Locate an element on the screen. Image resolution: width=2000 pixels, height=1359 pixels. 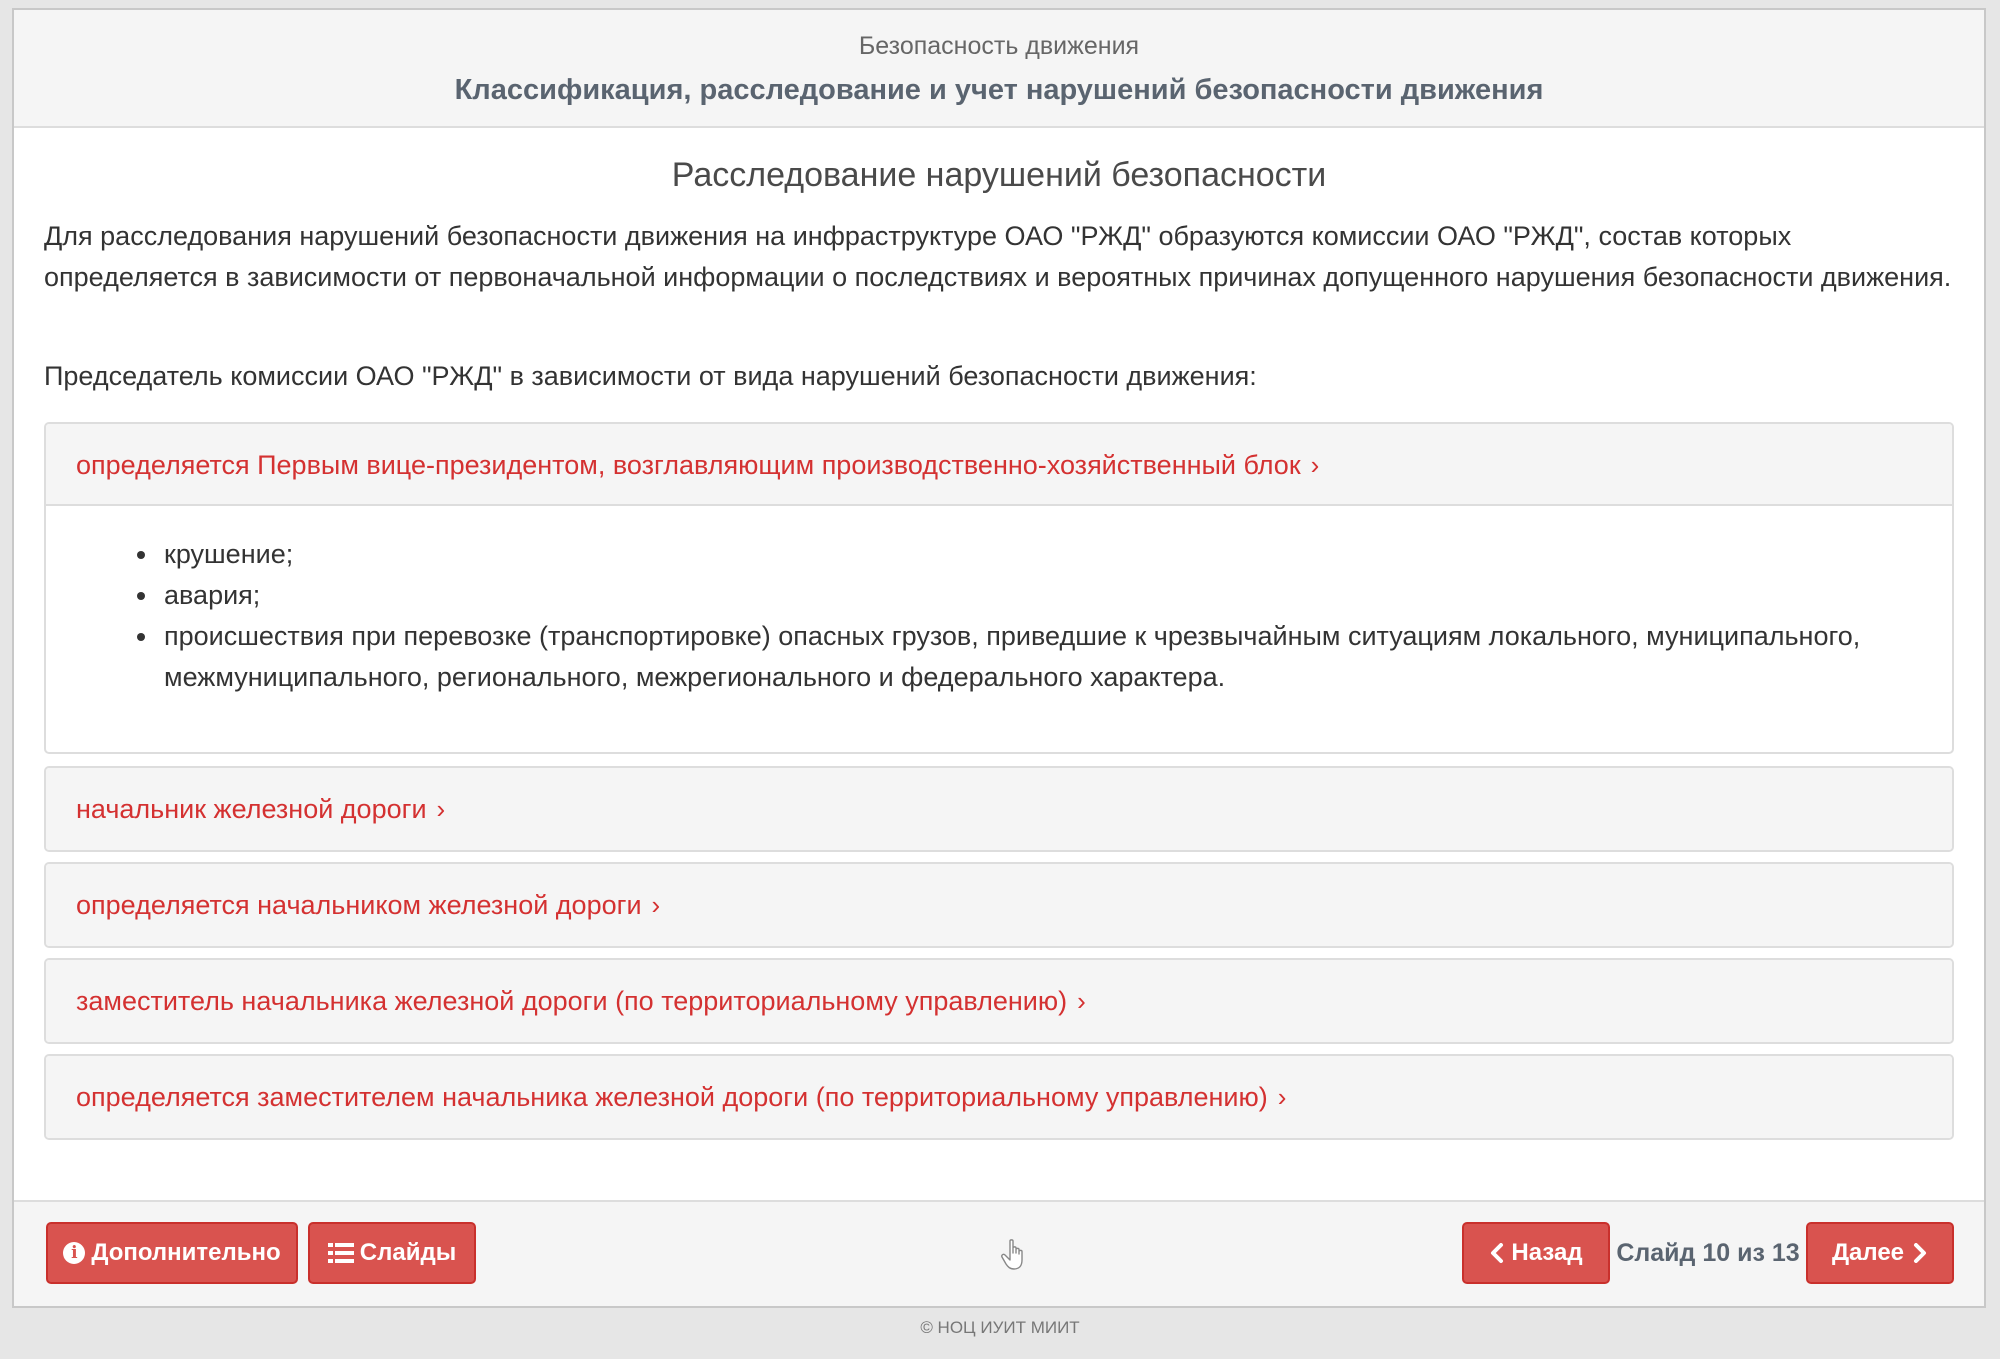
next-label: Далее is located at coordinates (1868, 1252).